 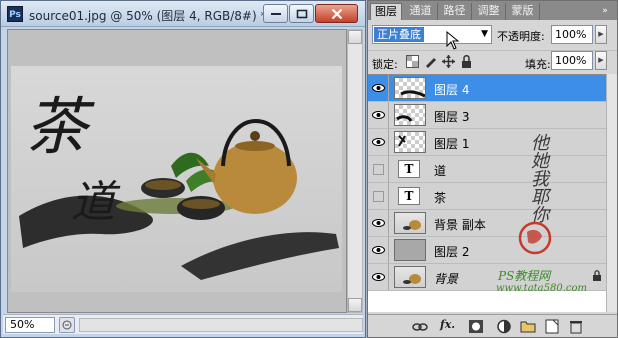 What do you see at coordinates (476, 326) in the screenshot?
I see `add-mask-icon` at bounding box center [476, 326].